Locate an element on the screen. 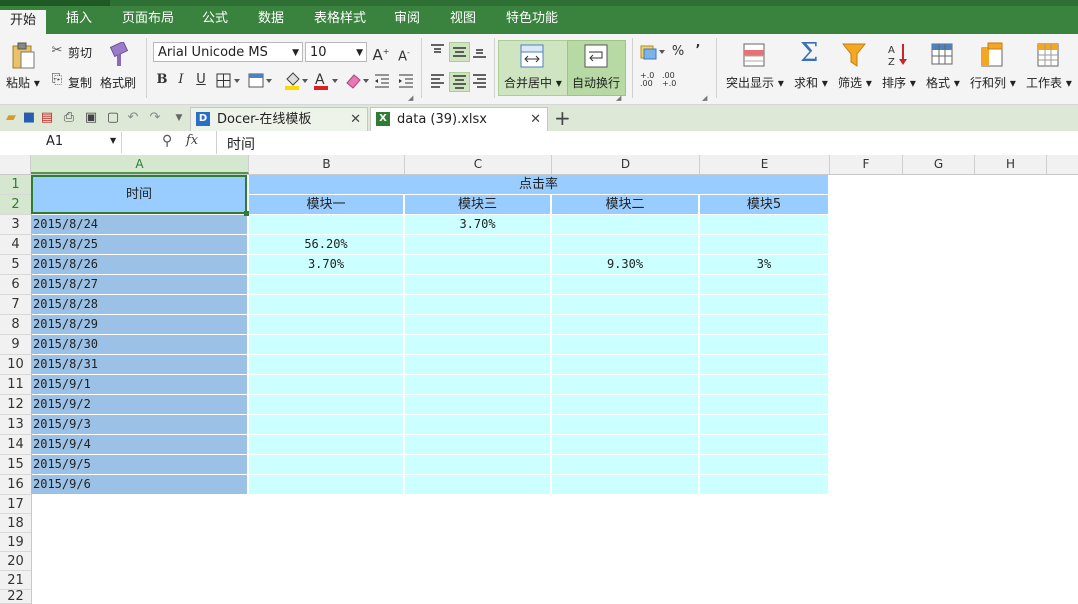  cell-date: 2015/8/25 is located at coordinates (139, 244).